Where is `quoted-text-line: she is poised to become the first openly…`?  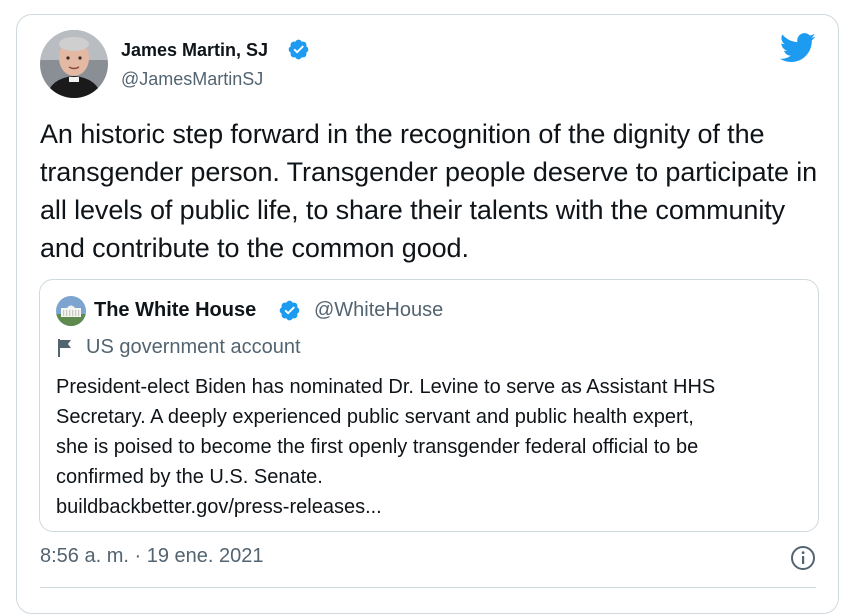
quoted-text-line: she is poised to become the first openly… is located at coordinates (377, 447).